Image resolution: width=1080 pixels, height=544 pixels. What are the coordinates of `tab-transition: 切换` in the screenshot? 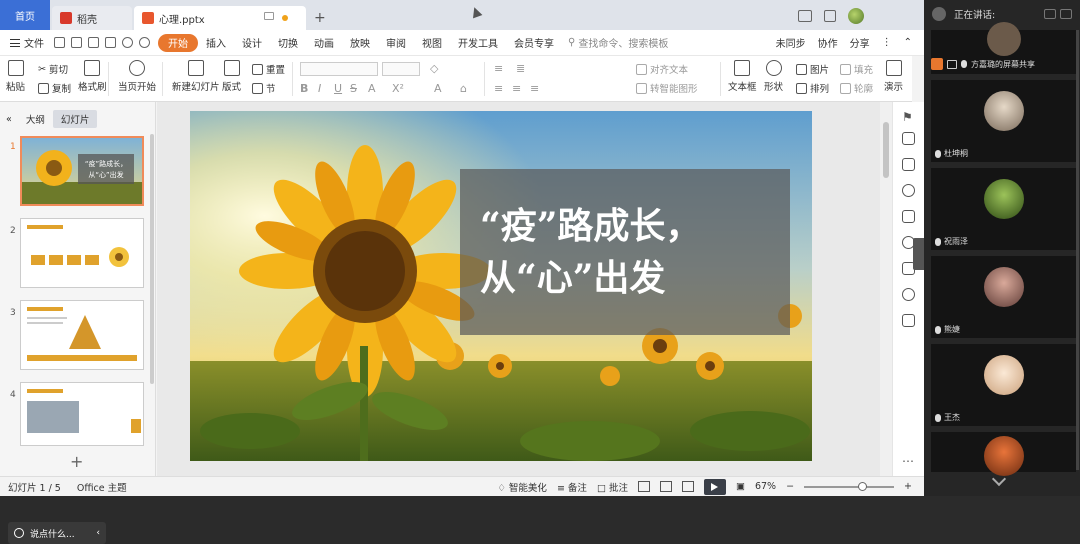 It's located at (288, 43).